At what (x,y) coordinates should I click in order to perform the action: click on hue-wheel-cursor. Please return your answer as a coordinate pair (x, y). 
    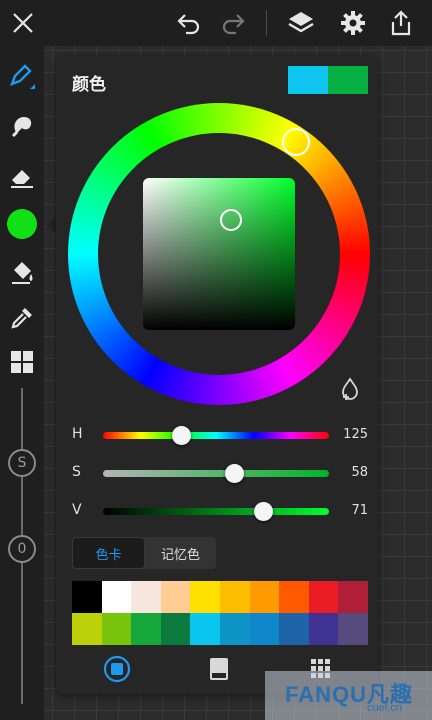
    Looking at the image, I should click on (296, 142).